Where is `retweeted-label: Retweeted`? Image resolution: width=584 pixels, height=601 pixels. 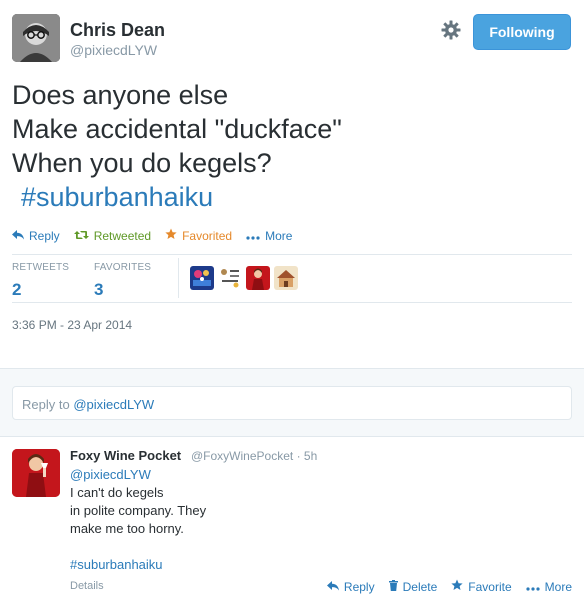 retweeted-label: Retweeted is located at coordinates (122, 235).